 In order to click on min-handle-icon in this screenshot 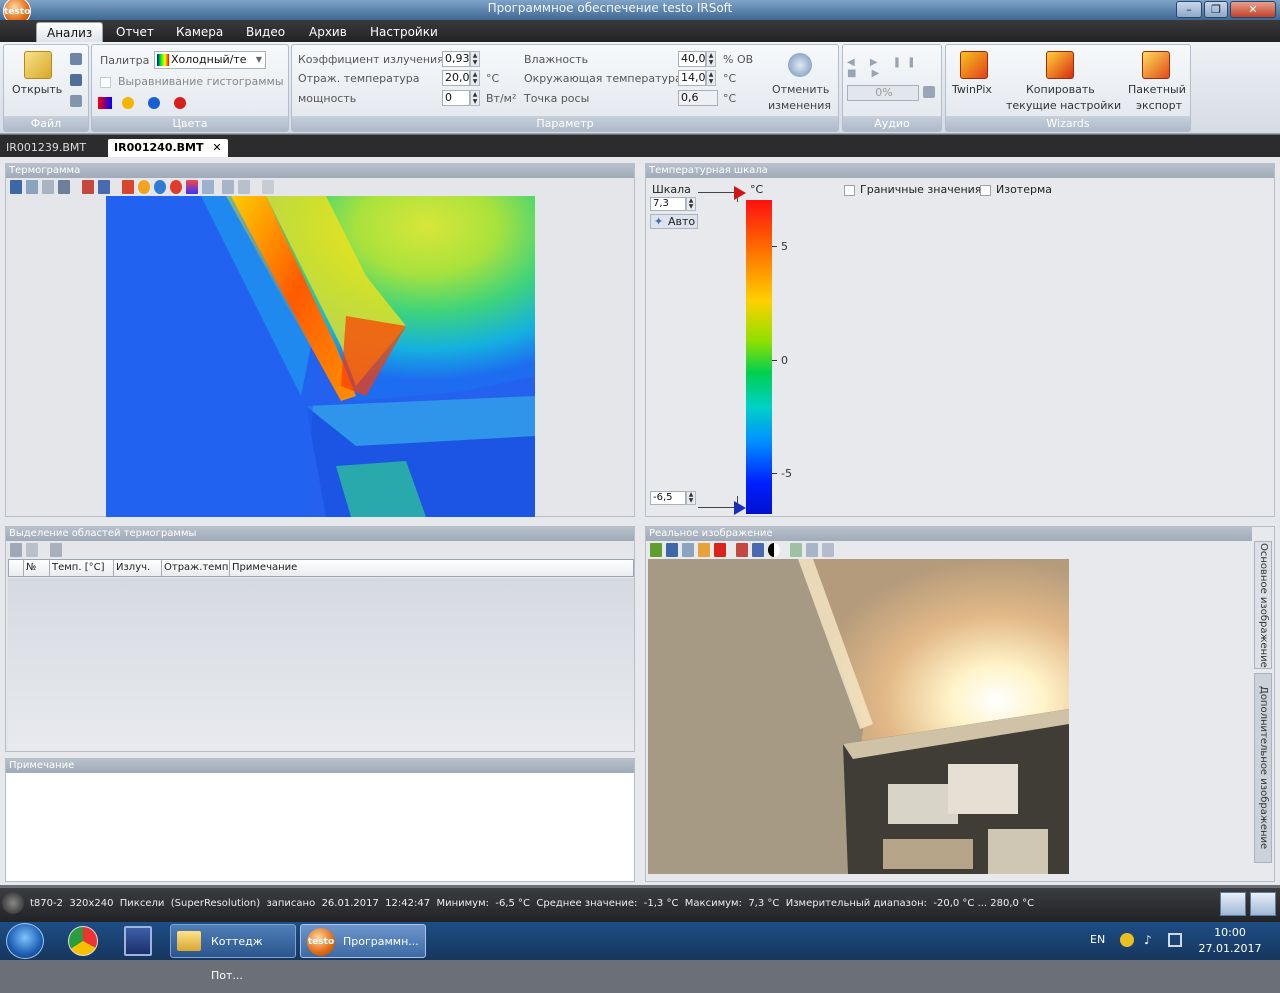, I will do `click(740, 508)`.